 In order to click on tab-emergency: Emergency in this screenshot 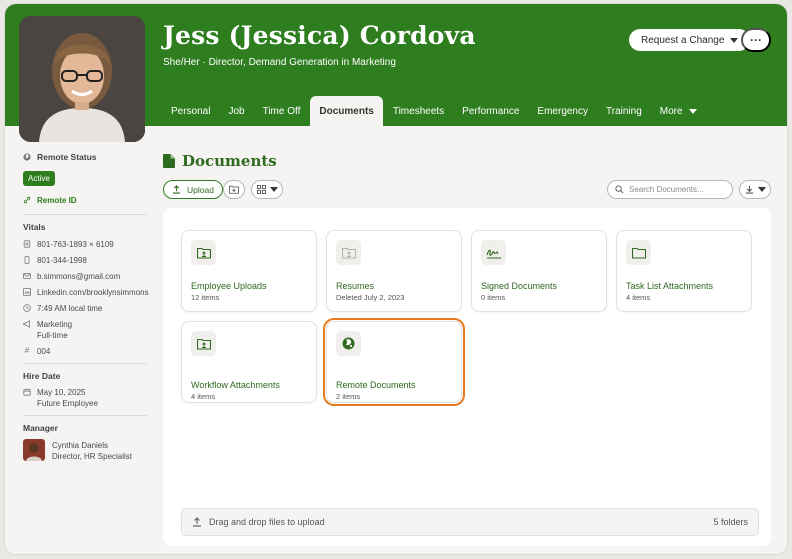, I will do `click(562, 111)`.